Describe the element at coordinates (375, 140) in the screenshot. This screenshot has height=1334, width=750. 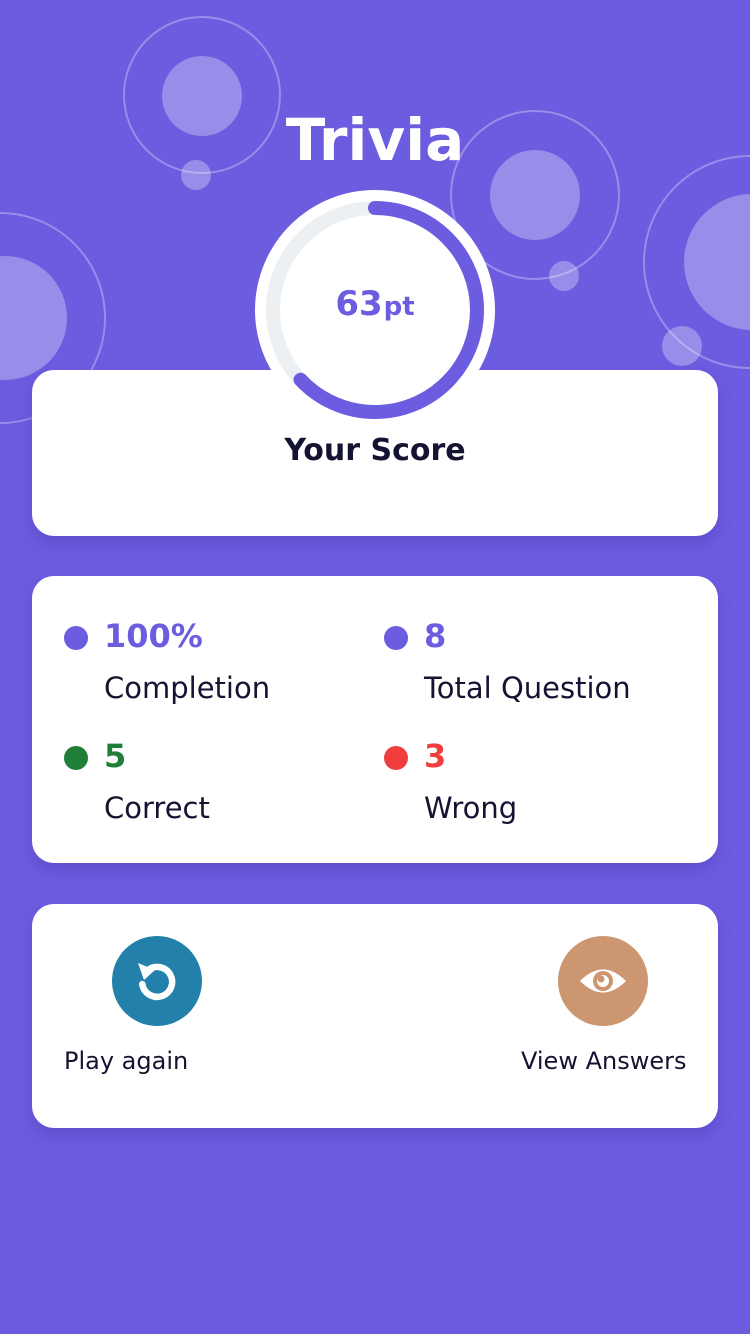
I see `app-title: Trivia` at that location.